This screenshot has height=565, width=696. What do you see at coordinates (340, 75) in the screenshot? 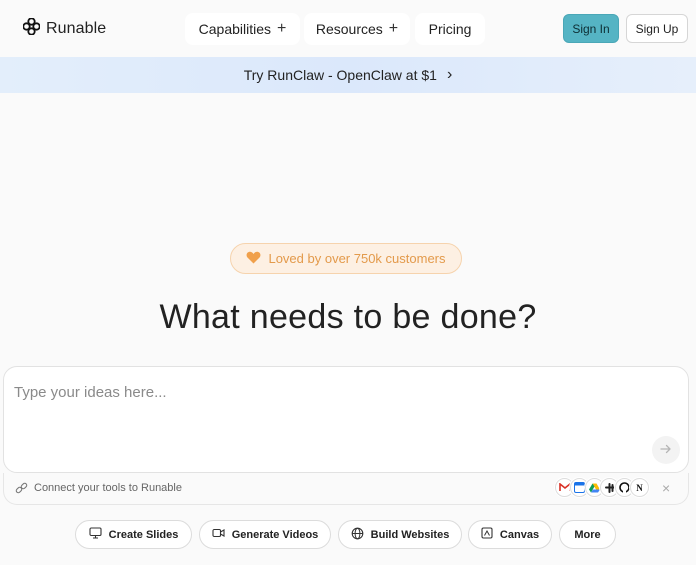
I see `promo-banner-text: Try RunClaw - OpenClaw at $1` at bounding box center [340, 75].